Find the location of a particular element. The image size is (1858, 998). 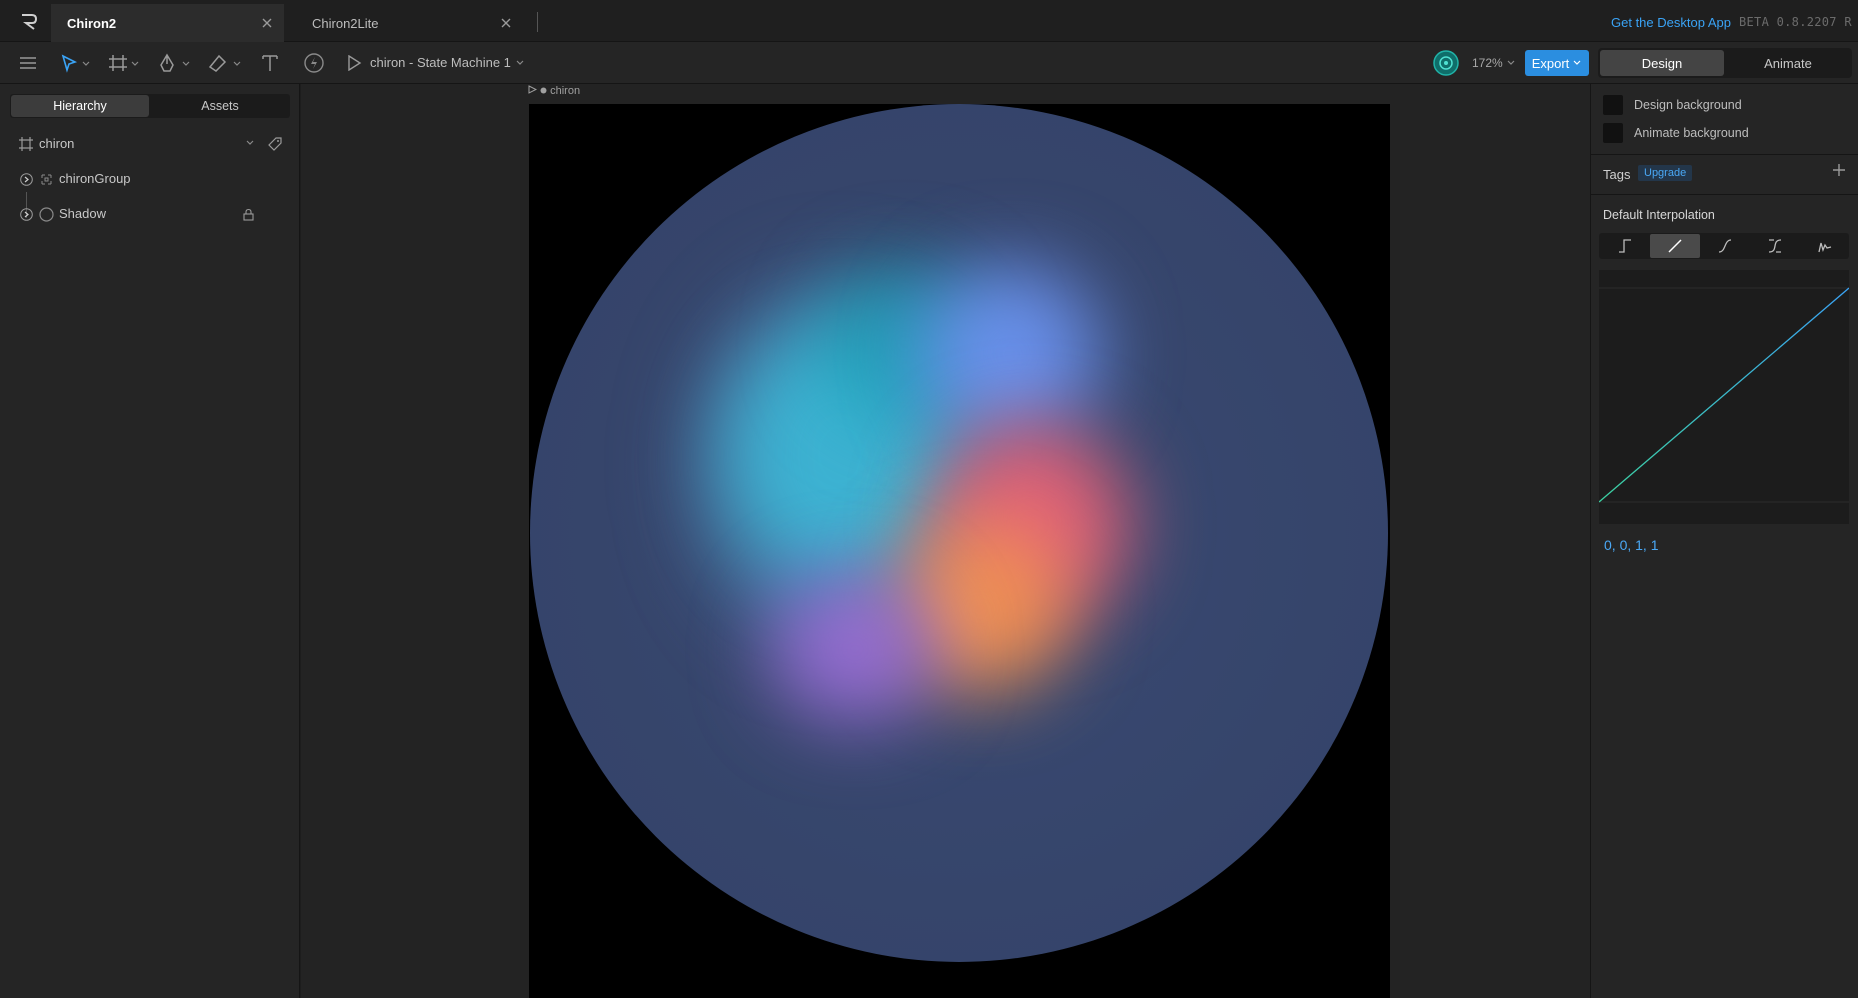

artboard-row: chiron is located at coordinates (150, 144).